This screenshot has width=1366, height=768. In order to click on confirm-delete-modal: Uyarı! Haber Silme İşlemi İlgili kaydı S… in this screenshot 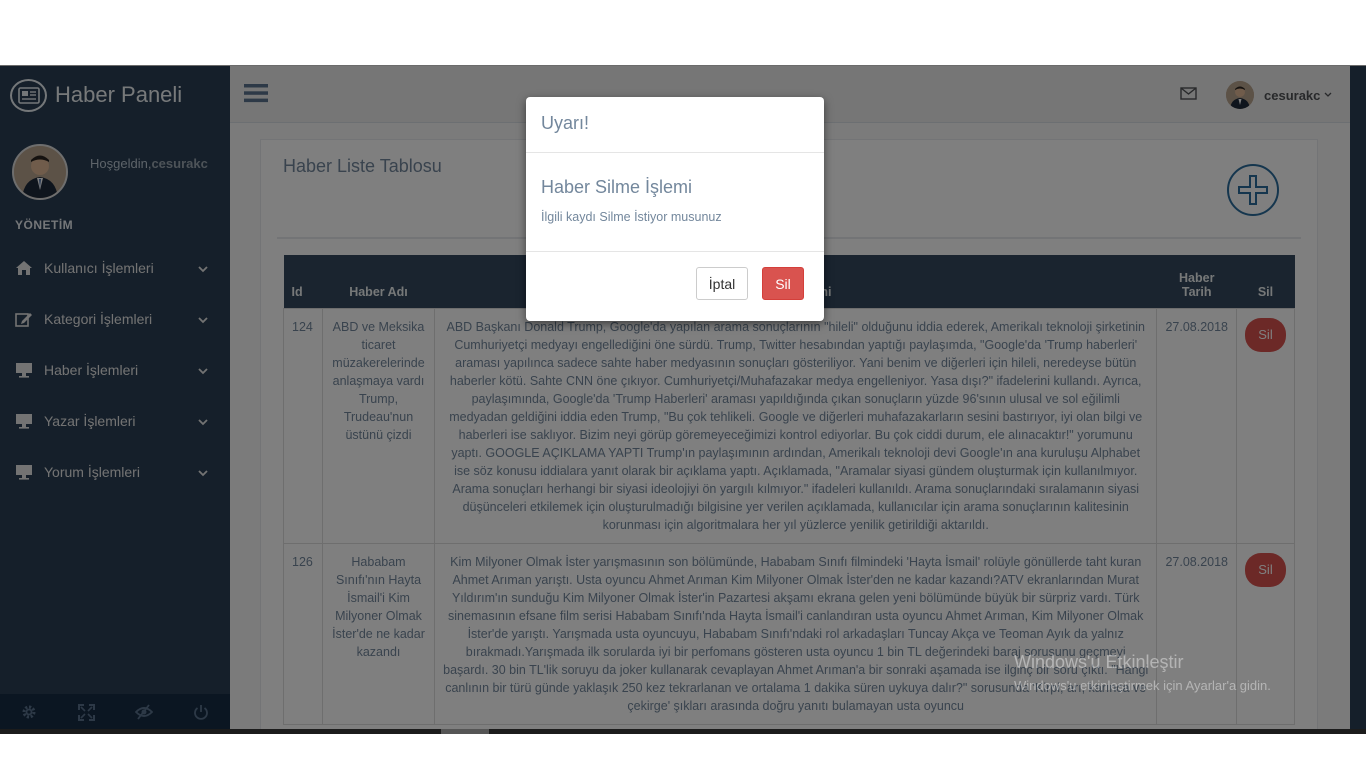, I will do `click(675, 209)`.